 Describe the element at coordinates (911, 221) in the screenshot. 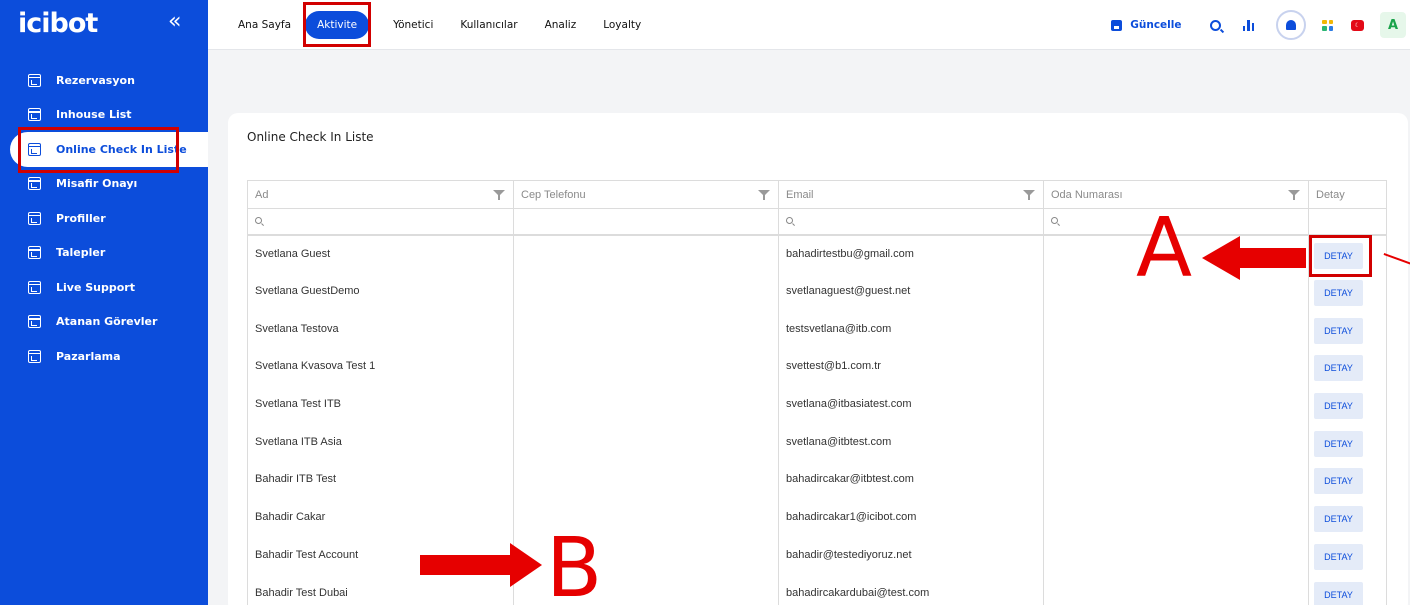

I see `search-input-email` at that location.